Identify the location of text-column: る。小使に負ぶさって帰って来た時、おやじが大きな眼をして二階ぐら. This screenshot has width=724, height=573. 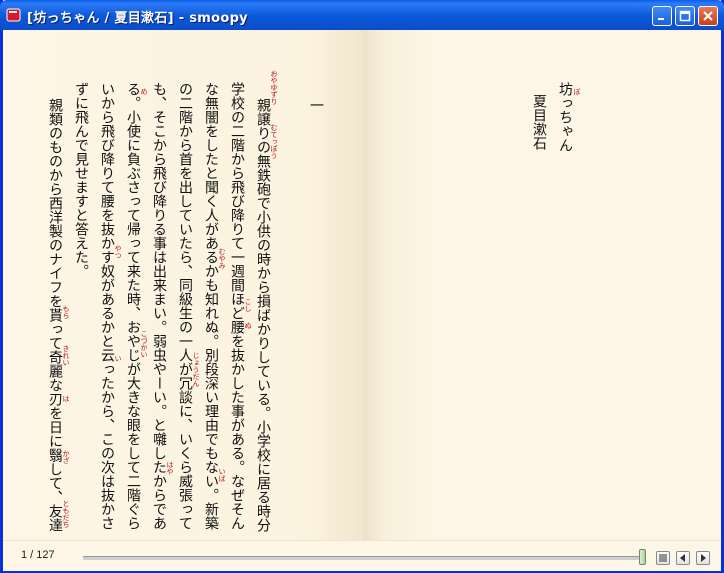
(133, 306).